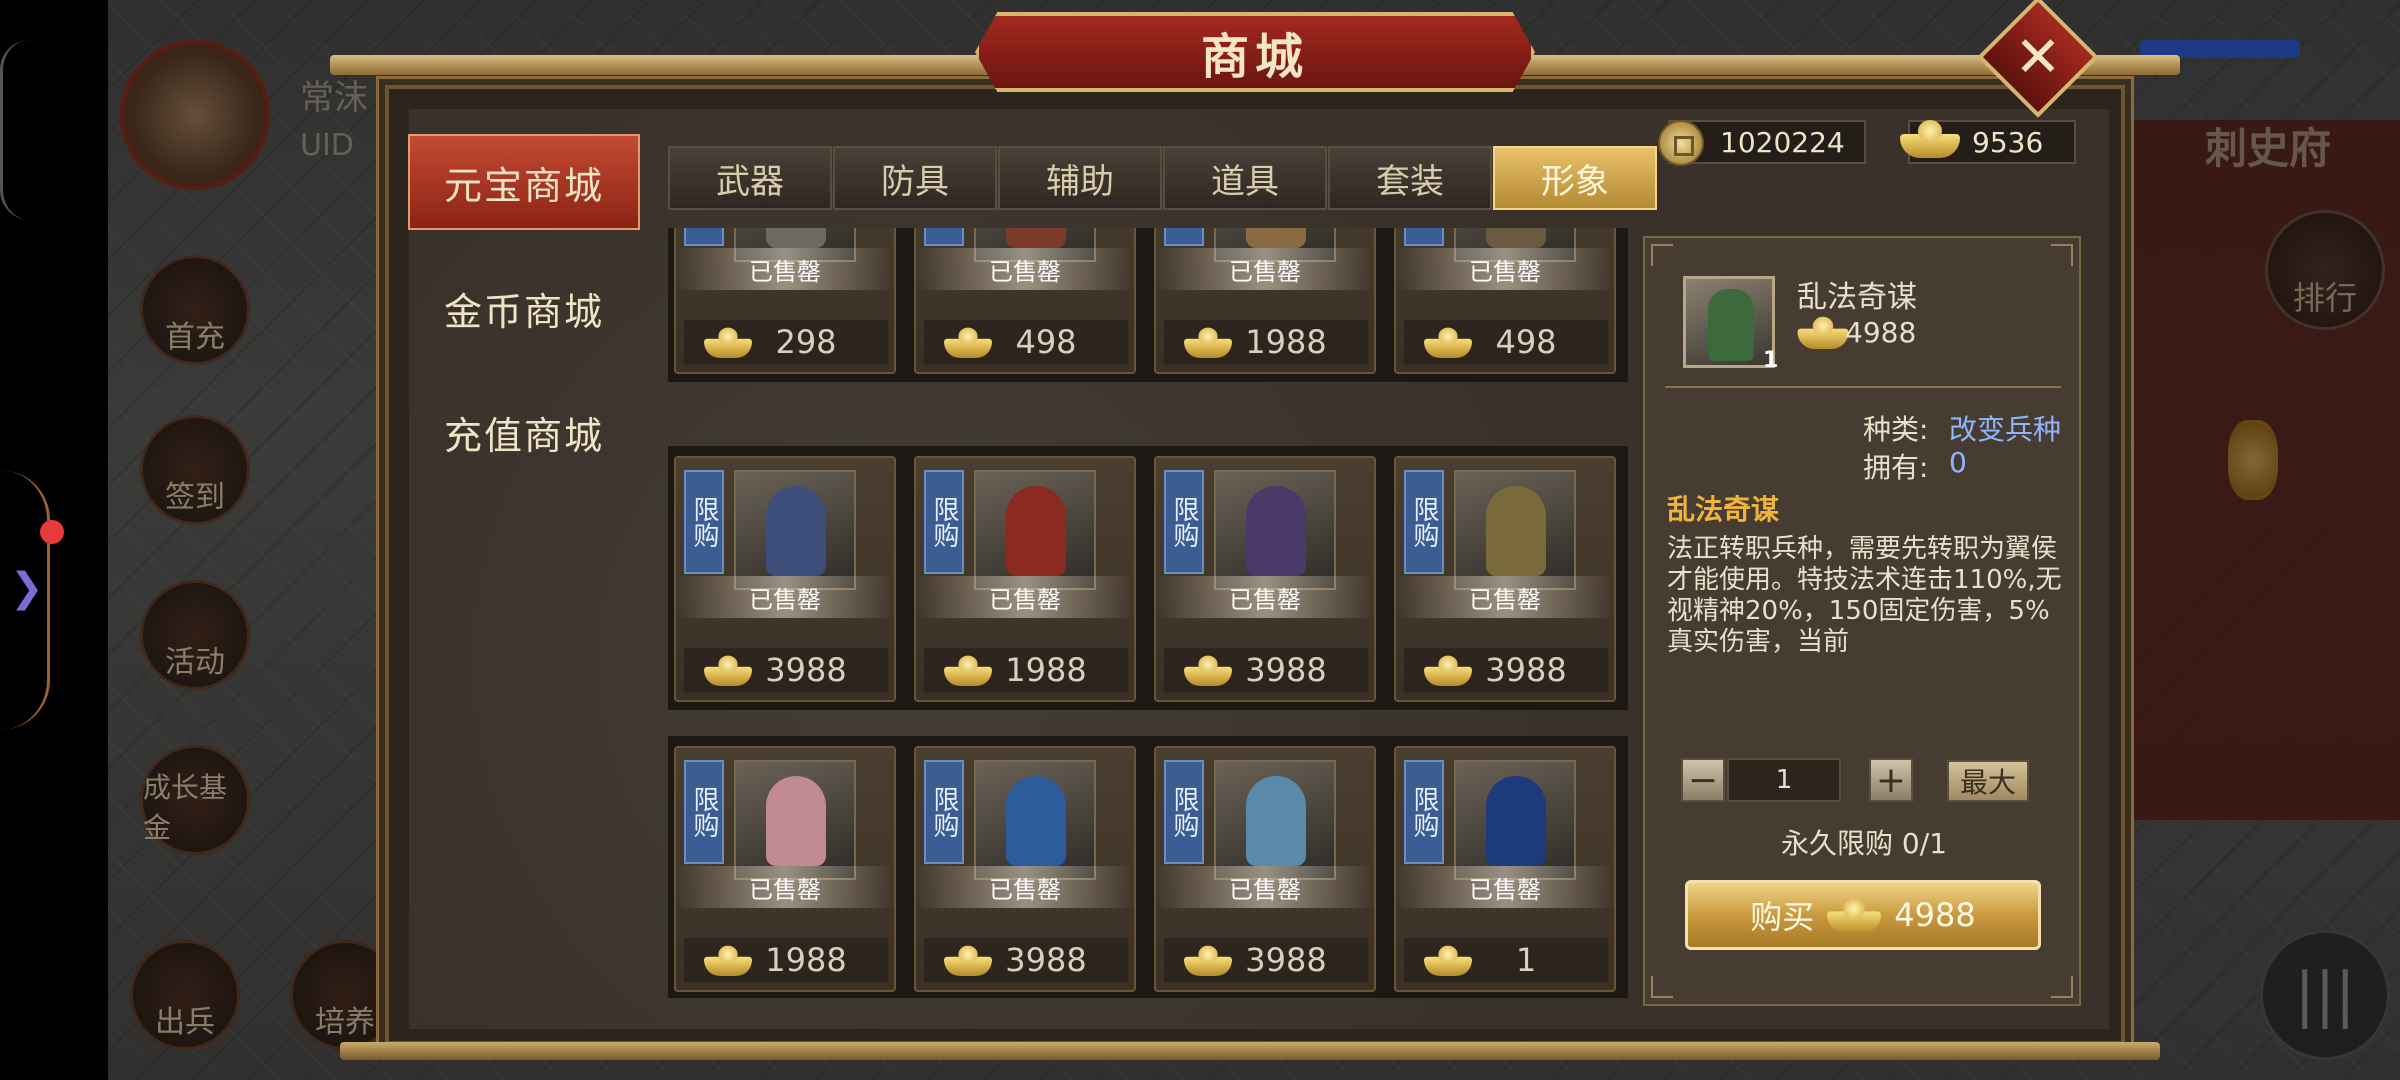 The width and height of the screenshot is (2400, 1080). I want to click on coin-balance: 1020224, so click(1762, 143).